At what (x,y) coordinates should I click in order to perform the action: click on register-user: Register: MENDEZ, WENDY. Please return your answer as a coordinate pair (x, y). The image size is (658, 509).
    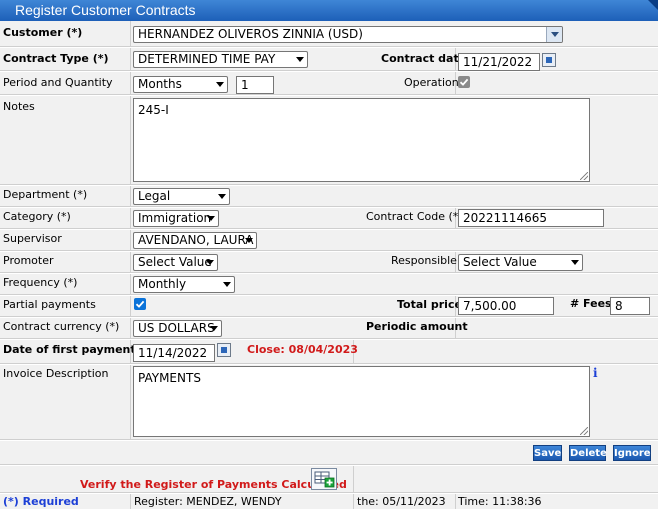
    Looking at the image, I should click on (208, 501).